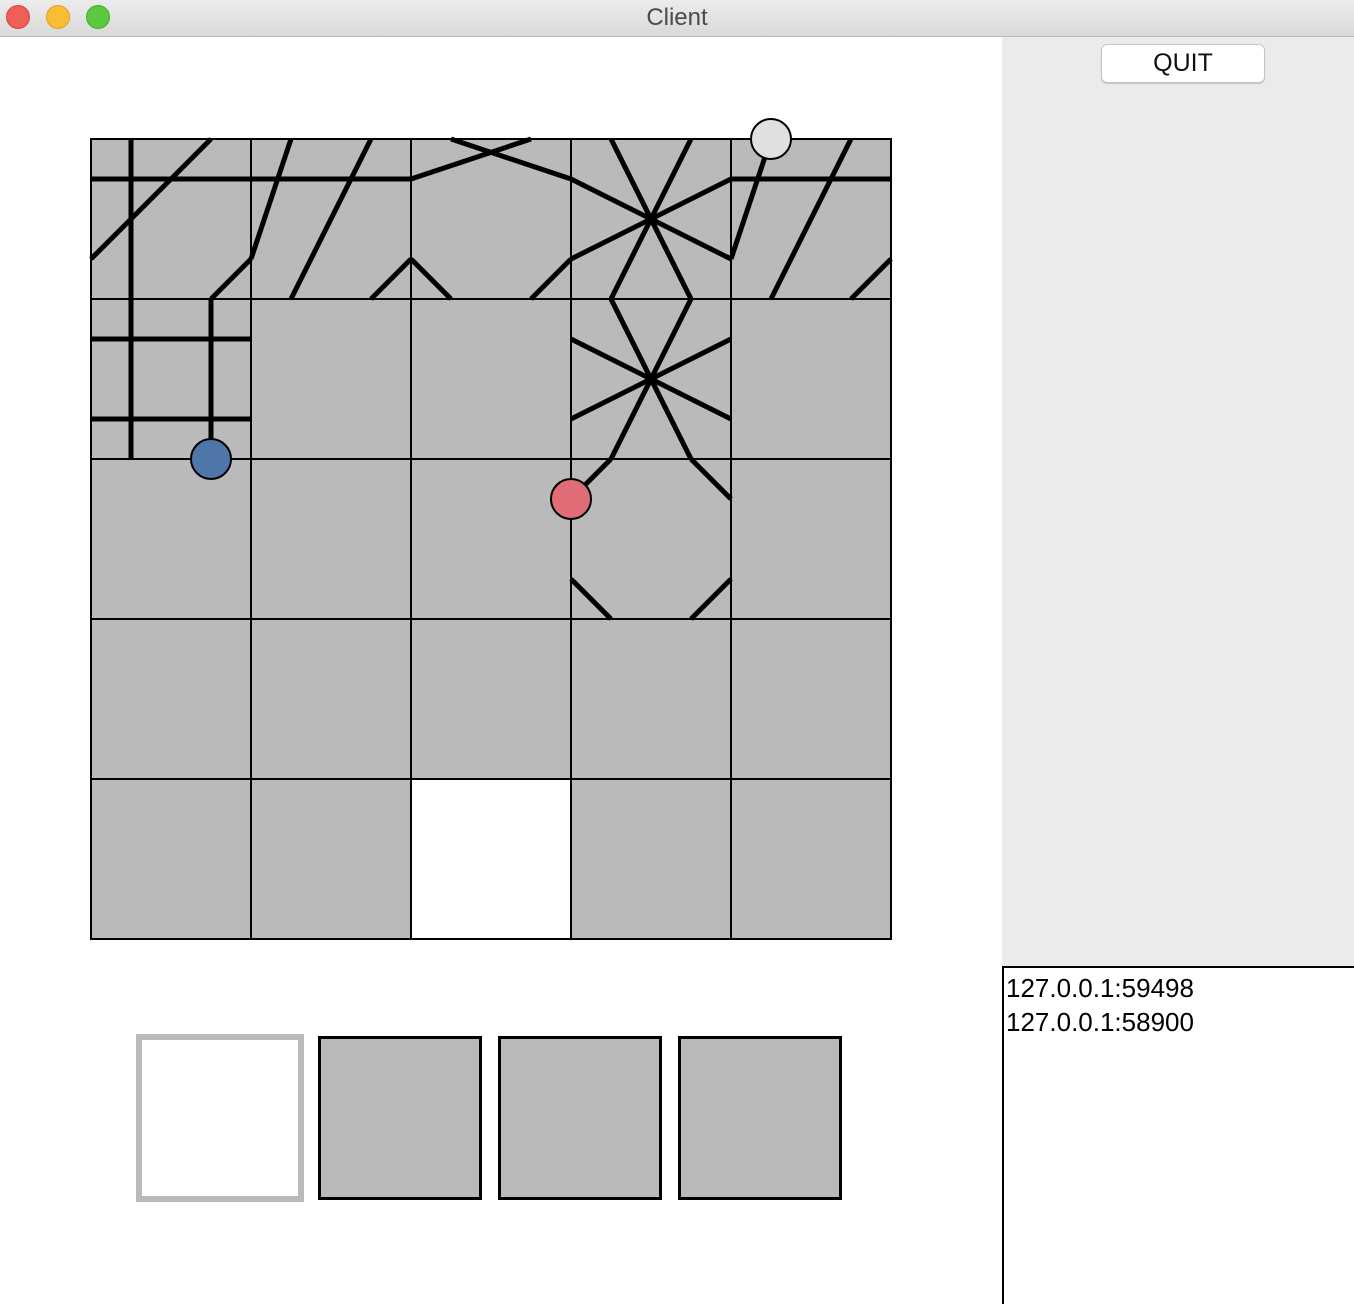 Image resolution: width=1354 pixels, height=1304 pixels. Describe the element at coordinates (220, 1118) in the screenshot. I see `hand-tile-selected` at that location.